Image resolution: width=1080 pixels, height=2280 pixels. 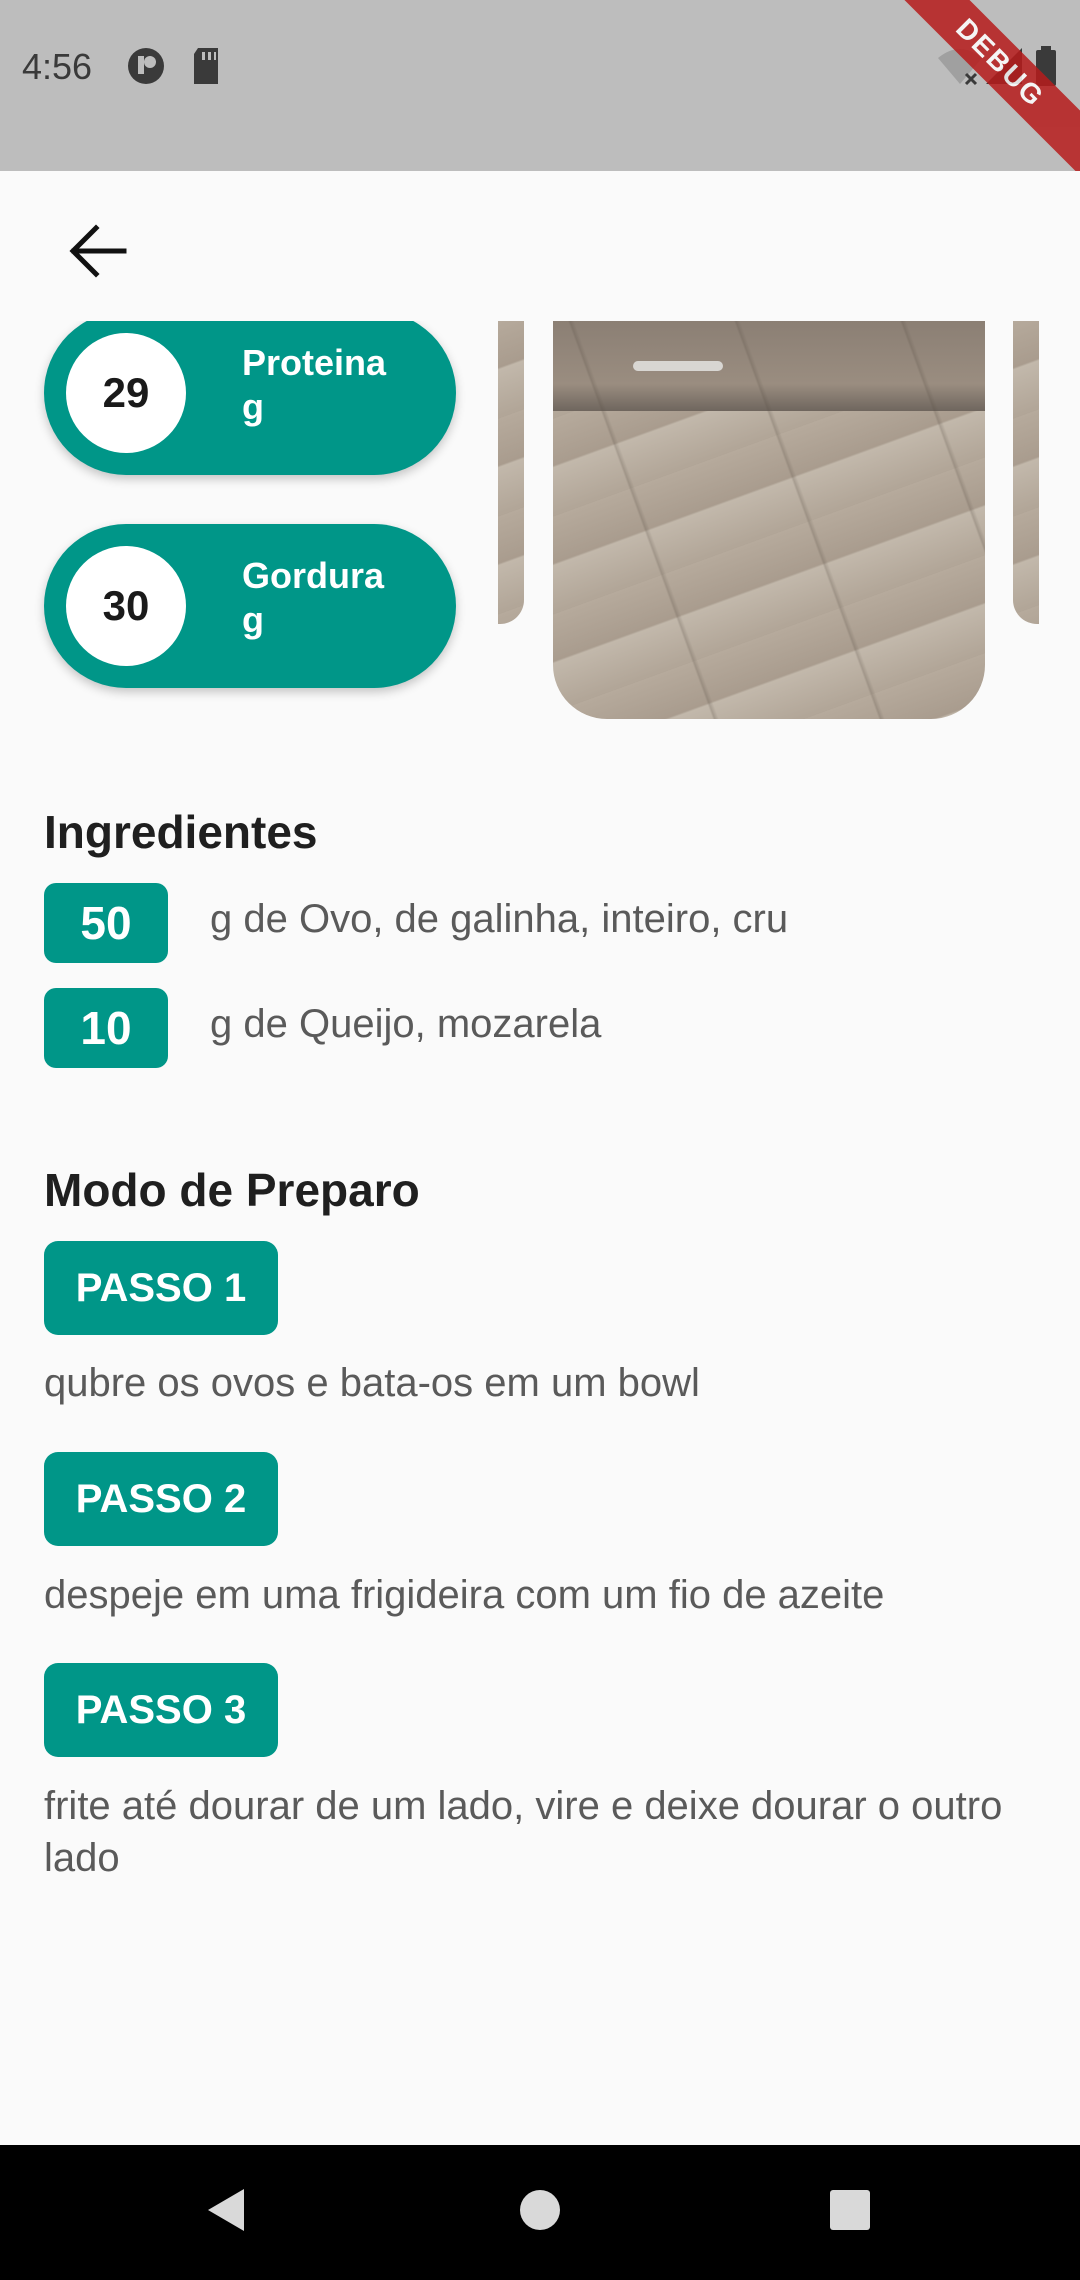 I want to click on nutrient-value: 30, so click(x=126, y=606).